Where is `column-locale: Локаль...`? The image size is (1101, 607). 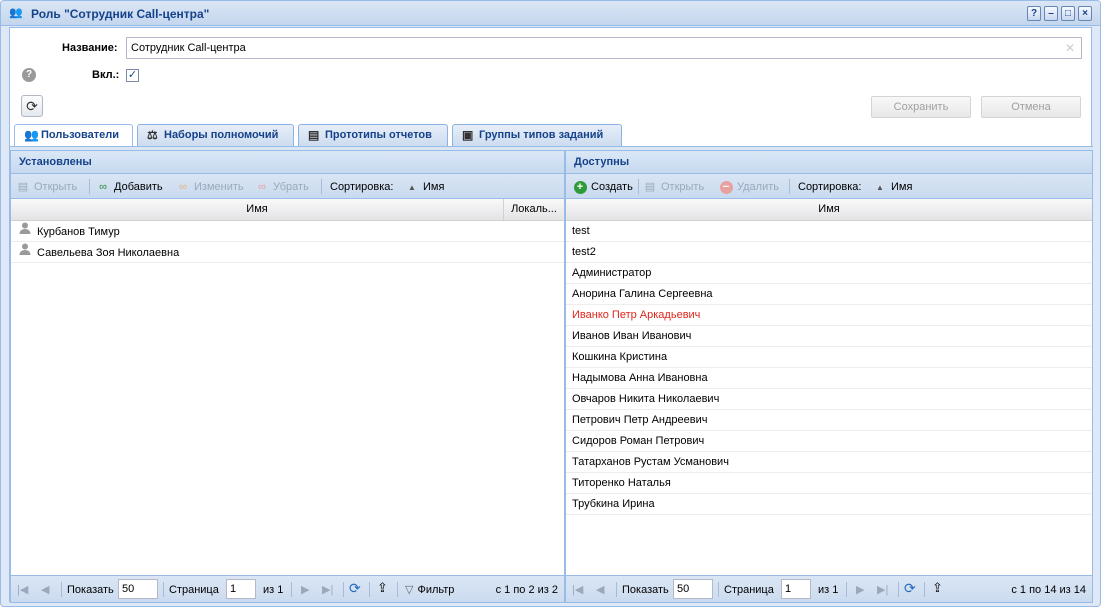
column-locale: Локаль... is located at coordinates (534, 209).